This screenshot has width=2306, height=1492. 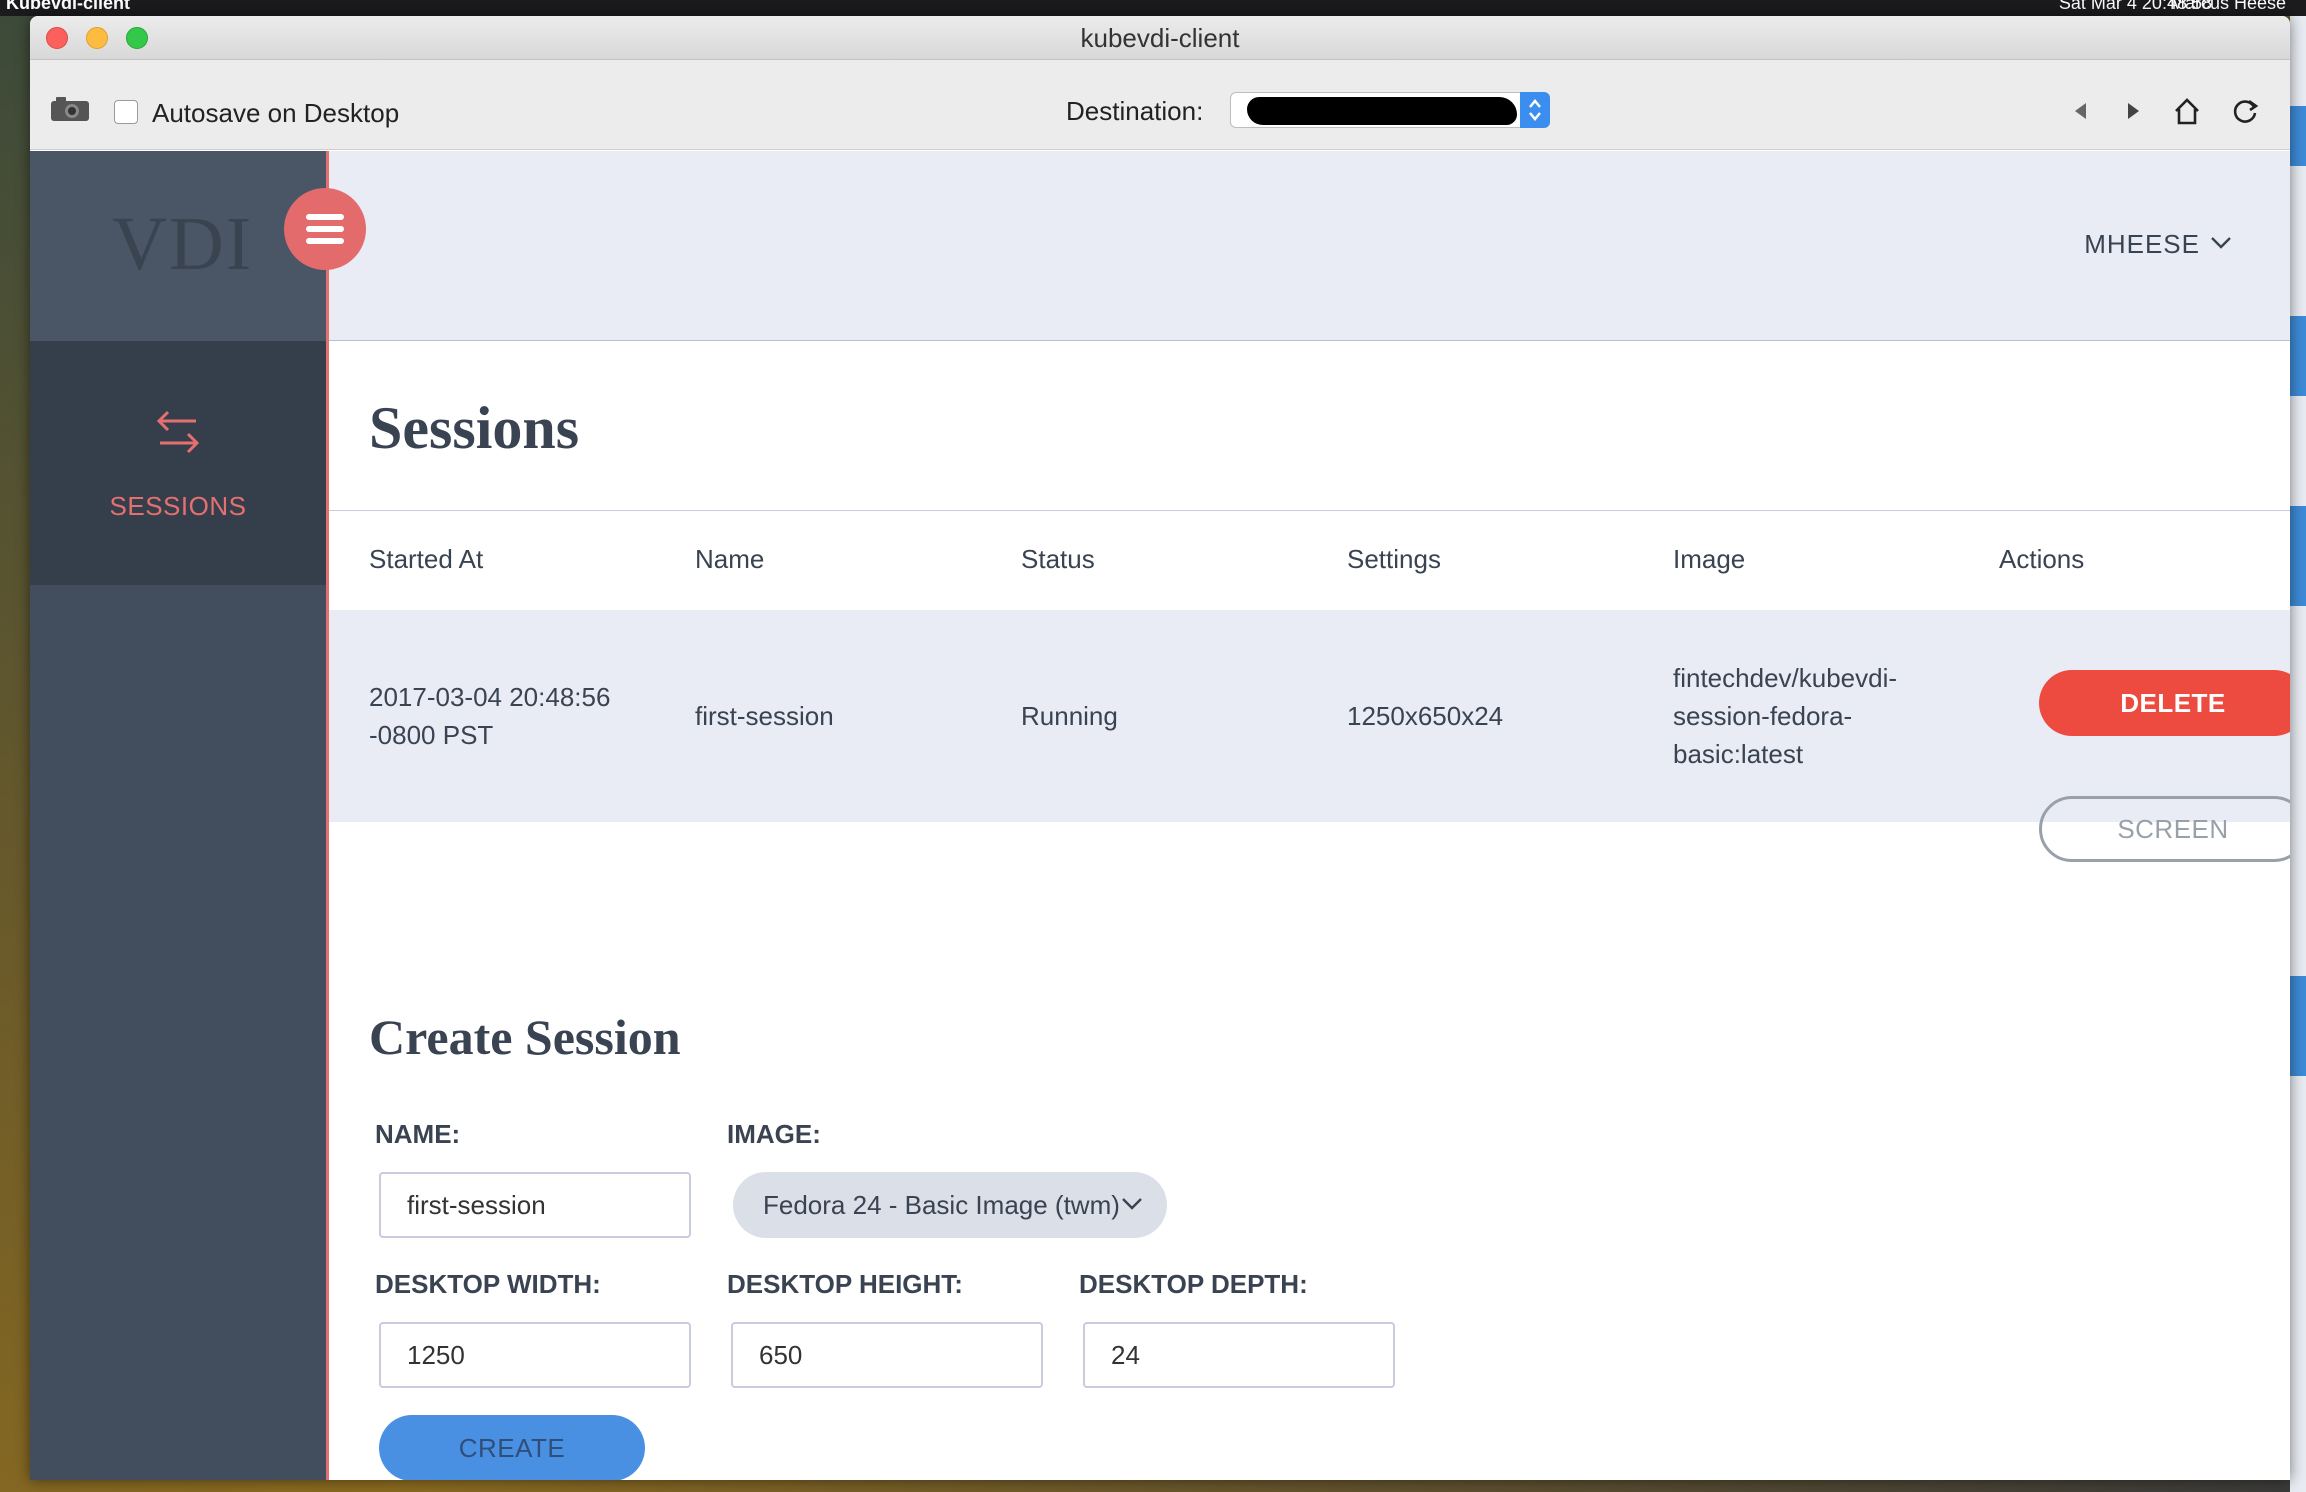 I want to click on cell-settings: 1250x650x24, so click(x=1425, y=716).